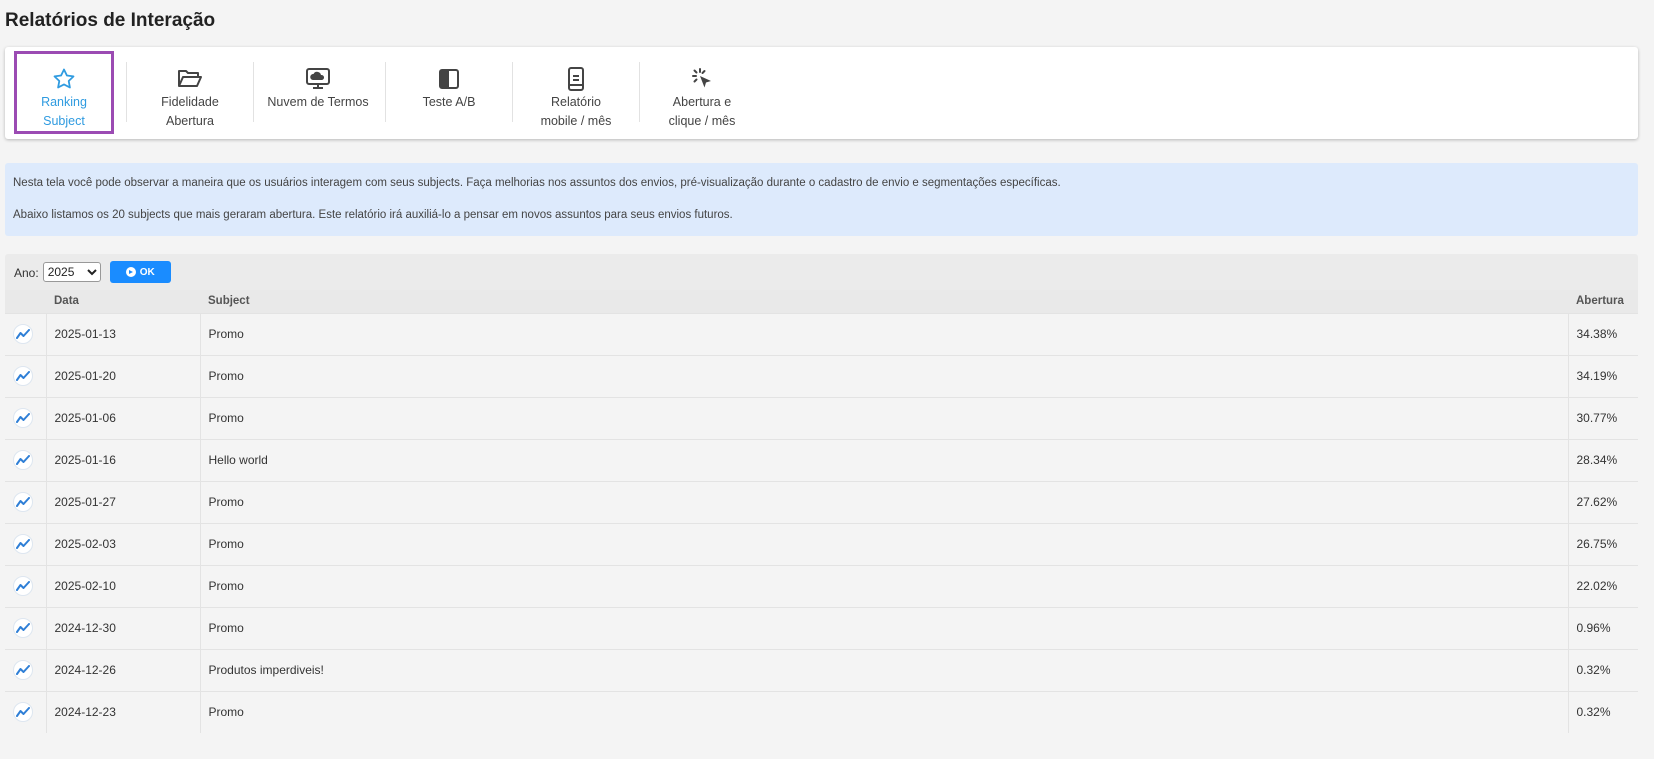 The width and height of the screenshot is (1654, 759). I want to click on opens-cell: 22.02%, so click(1602, 585).